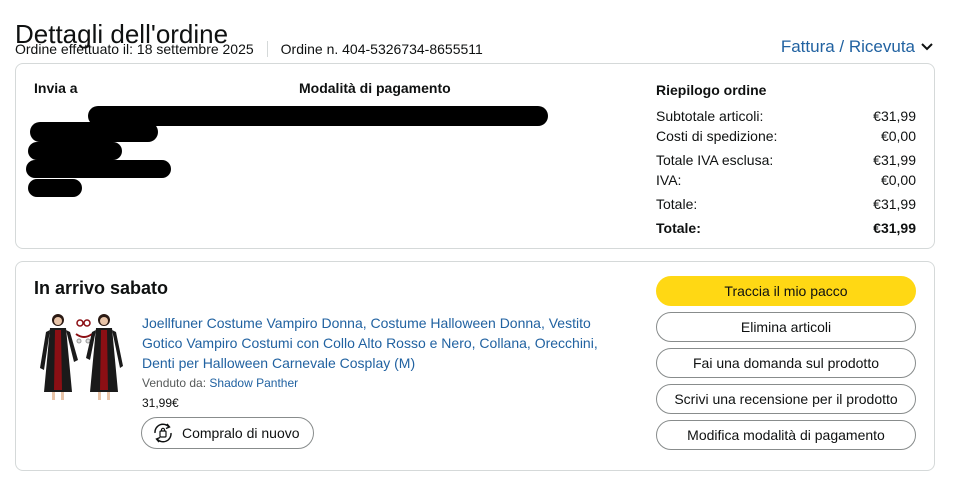 Image resolution: width=959 pixels, height=486 pixels. Describe the element at coordinates (267, 49) in the screenshot. I see `meta-divider` at that location.